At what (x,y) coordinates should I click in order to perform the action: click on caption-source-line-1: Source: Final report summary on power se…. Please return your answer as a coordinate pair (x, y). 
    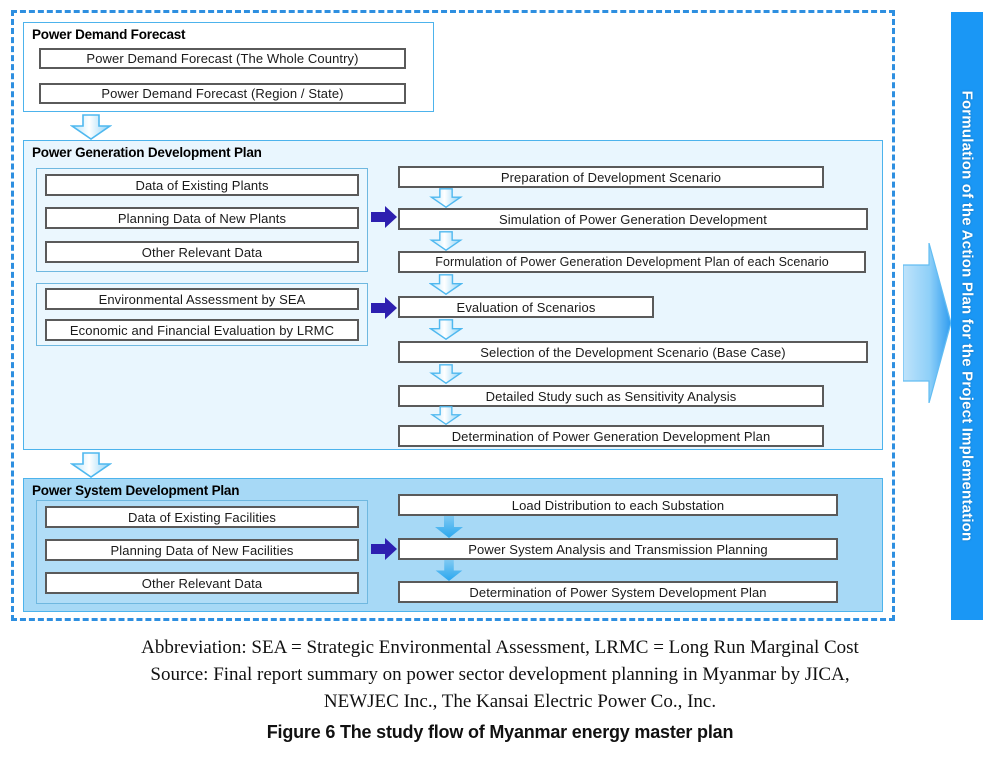
    Looking at the image, I should click on (500, 674).